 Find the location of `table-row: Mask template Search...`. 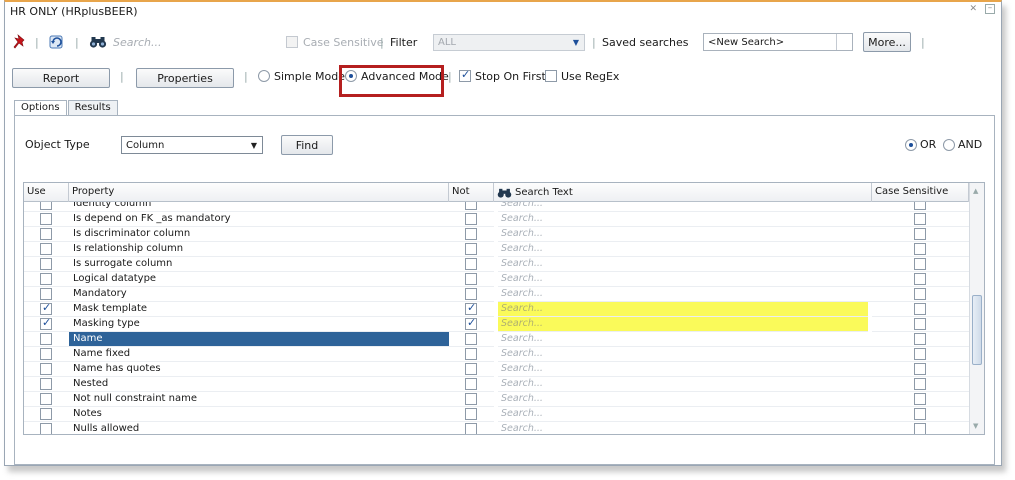

table-row: Mask template Search... is located at coordinates (496, 309).